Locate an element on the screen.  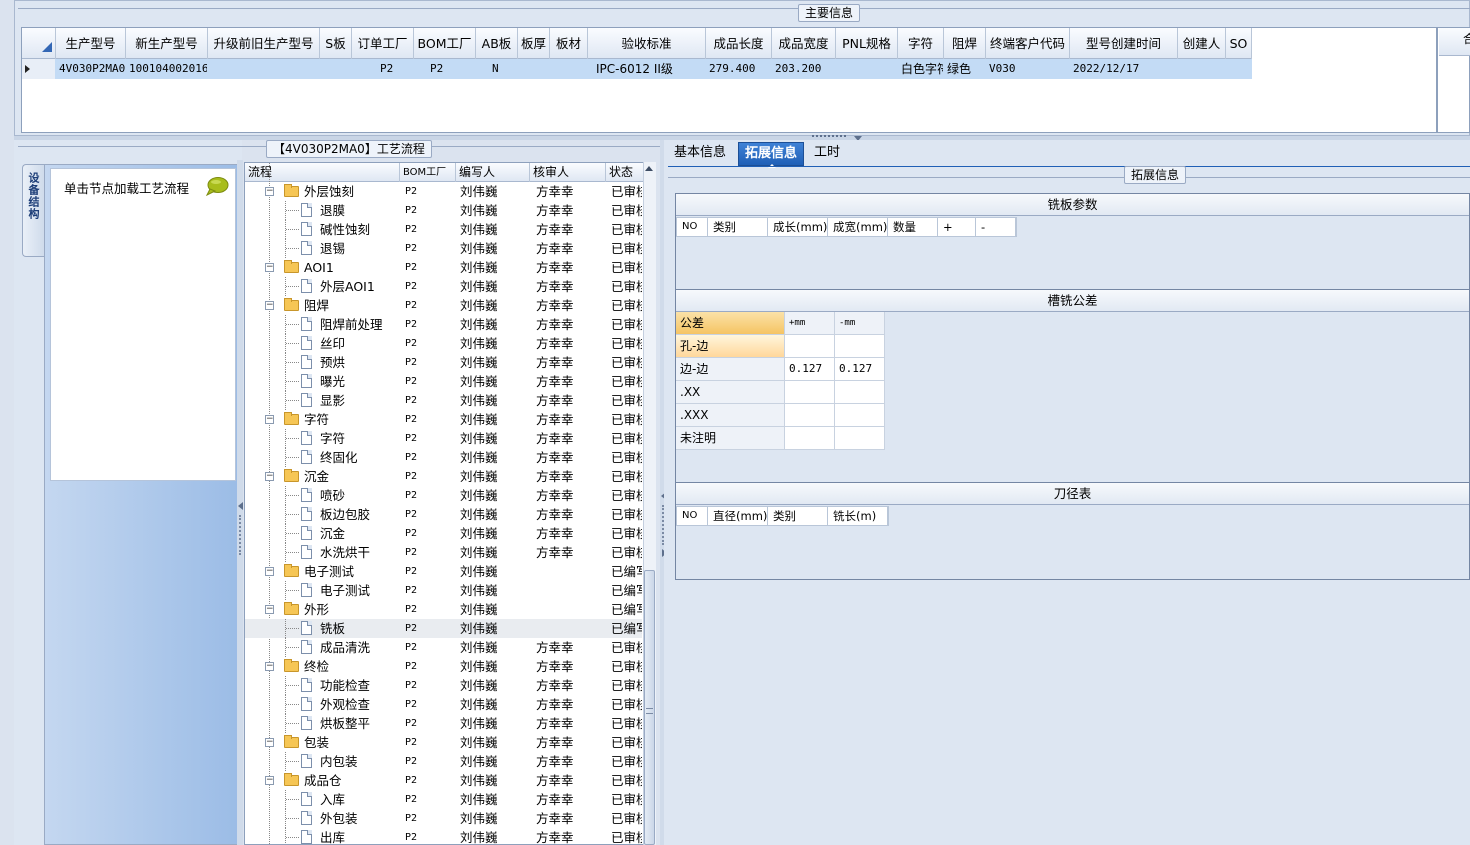
main-col-header: 板材 is located at coordinates (569, 43).